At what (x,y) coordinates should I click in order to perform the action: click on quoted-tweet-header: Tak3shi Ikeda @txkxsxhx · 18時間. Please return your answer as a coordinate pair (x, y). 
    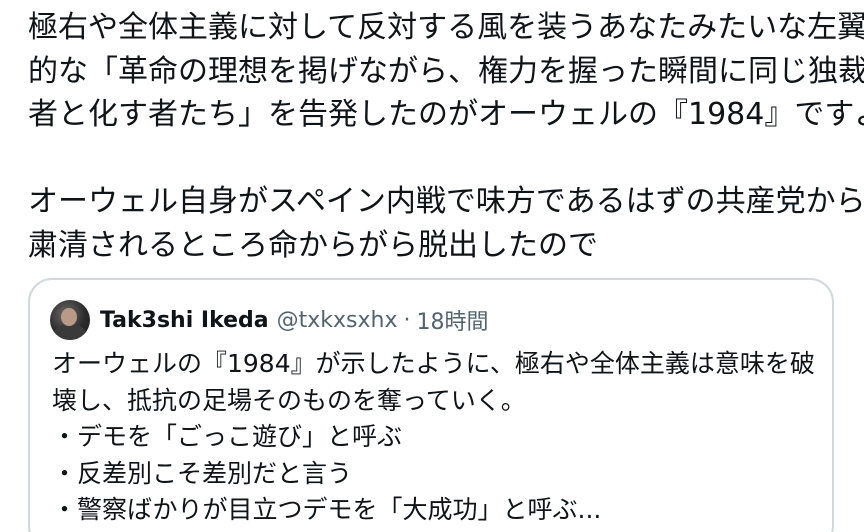
    Looking at the image, I should click on (269, 320).